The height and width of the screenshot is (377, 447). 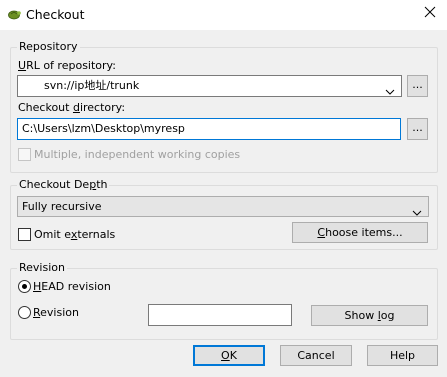 What do you see at coordinates (369, 315) in the screenshot?
I see `show-log-button: Show log` at bounding box center [369, 315].